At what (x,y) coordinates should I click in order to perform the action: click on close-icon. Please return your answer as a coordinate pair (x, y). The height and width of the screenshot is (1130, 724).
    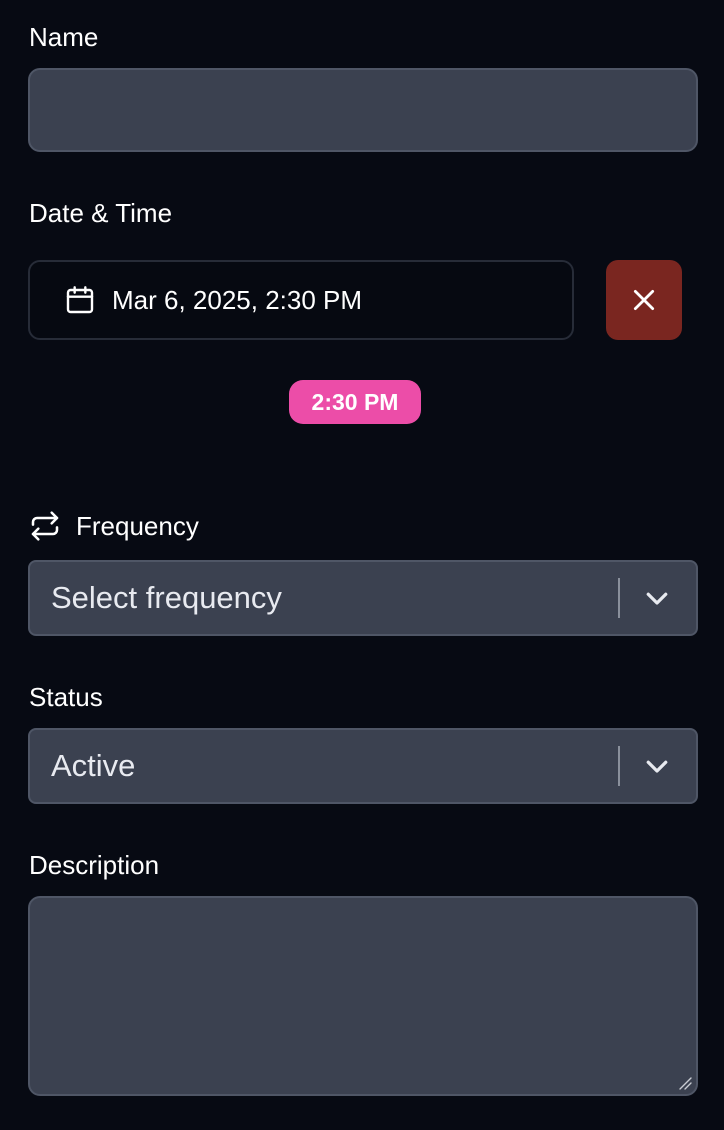
    Looking at the image, I should click on (644, 300).